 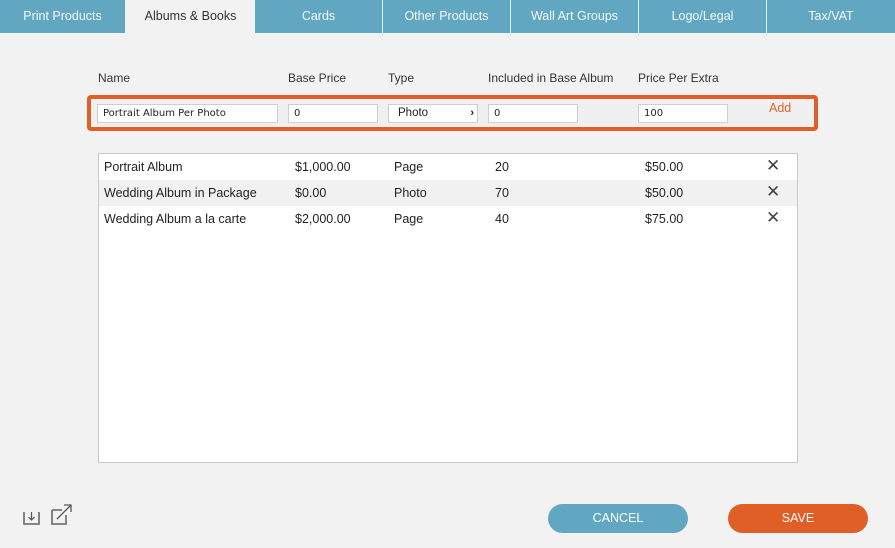 I want to click on tab-albums-books: Albums & Books, so click(x=190, y=16).